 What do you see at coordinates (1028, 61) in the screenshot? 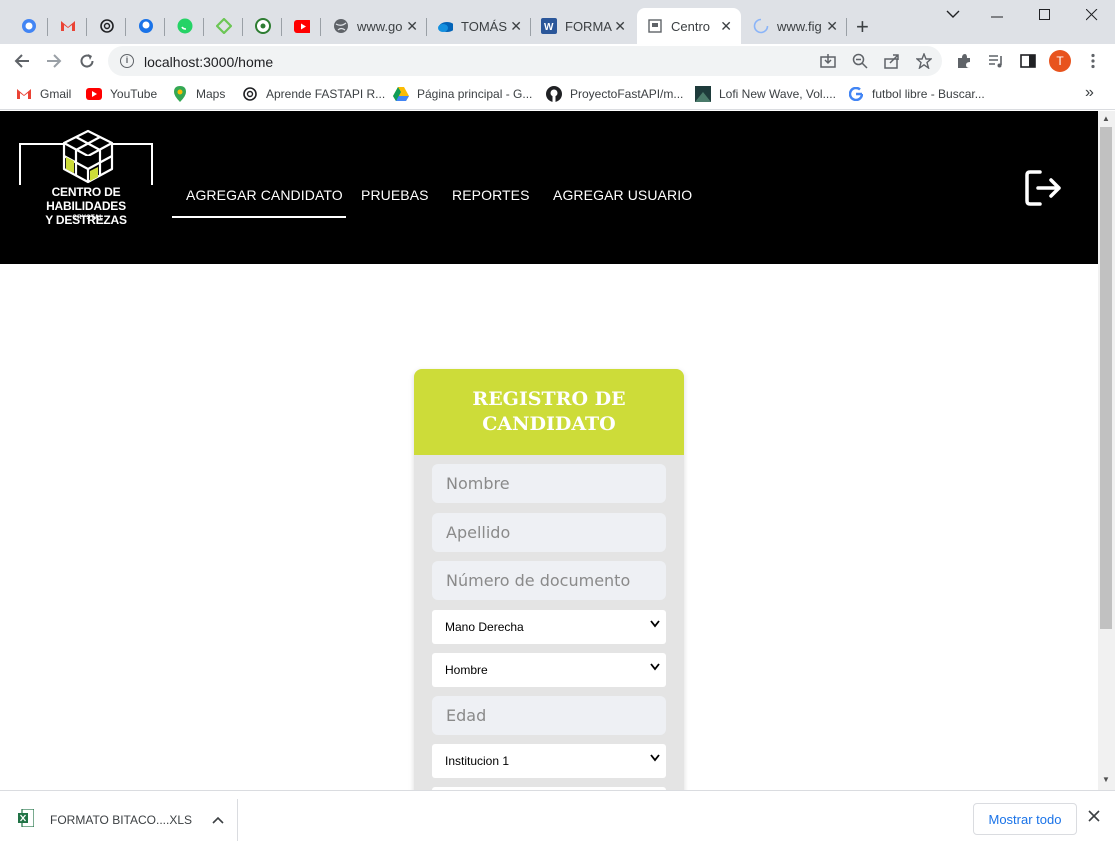
I see `side-panel-icon` at bounding box center [1028, 61].